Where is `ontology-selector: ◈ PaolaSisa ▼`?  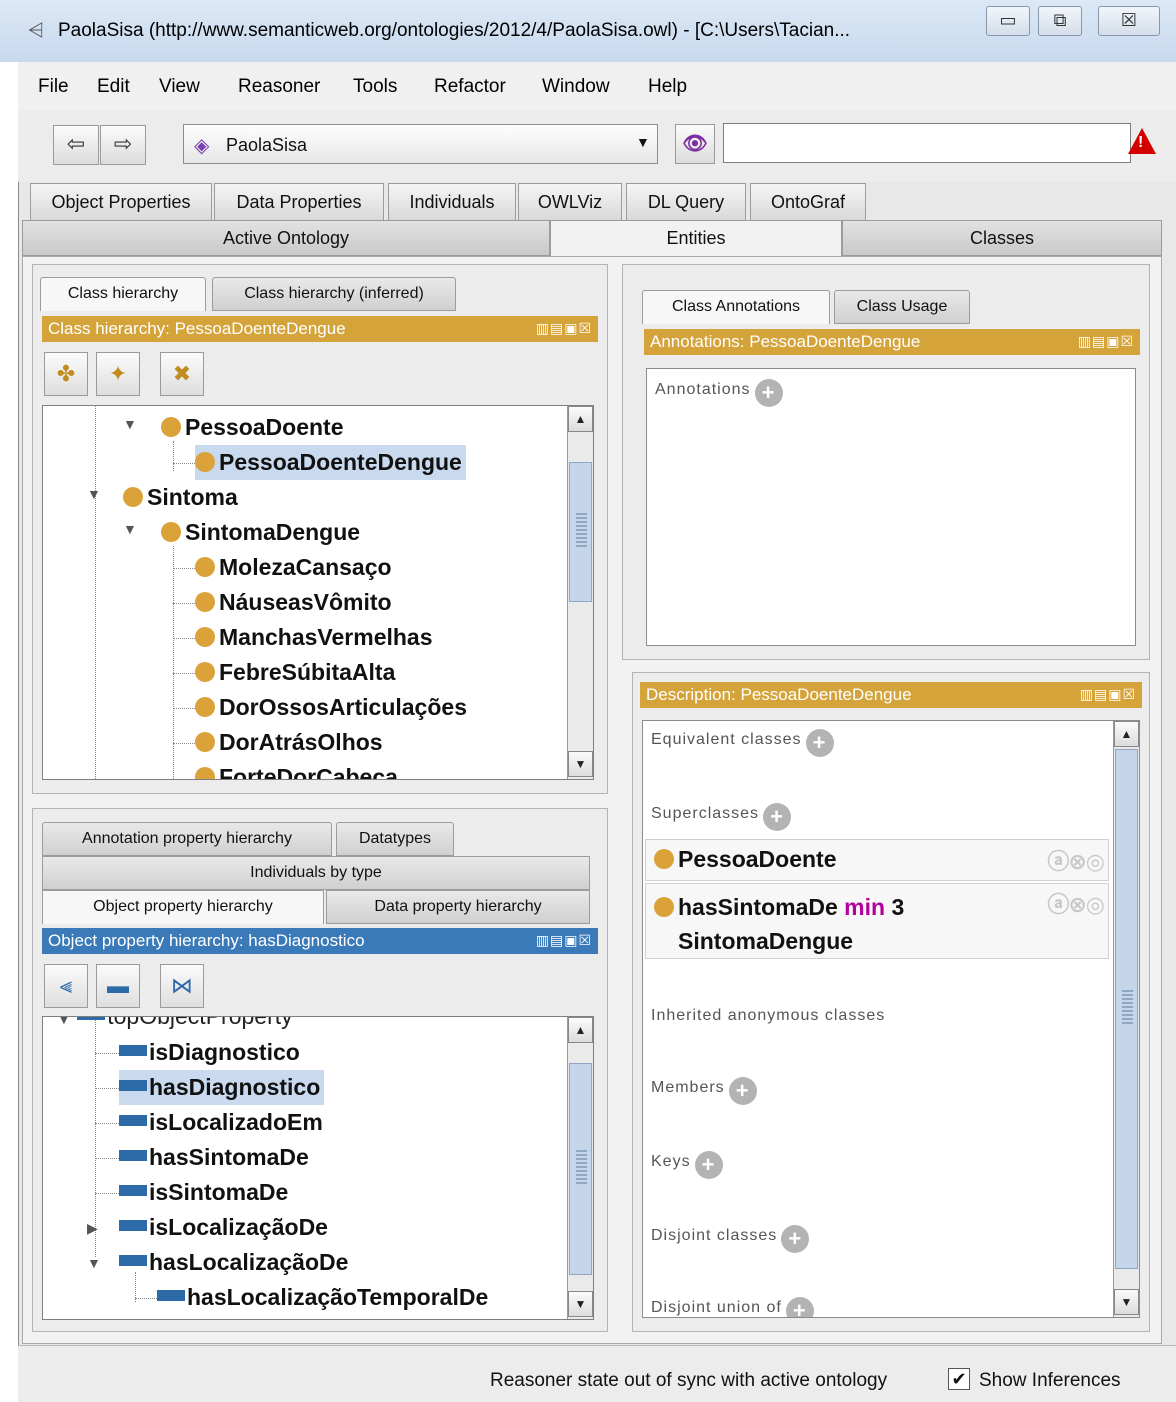 ontology-selector: ◈ PaolaSisa ▼ is located at coordinates (420, 144).